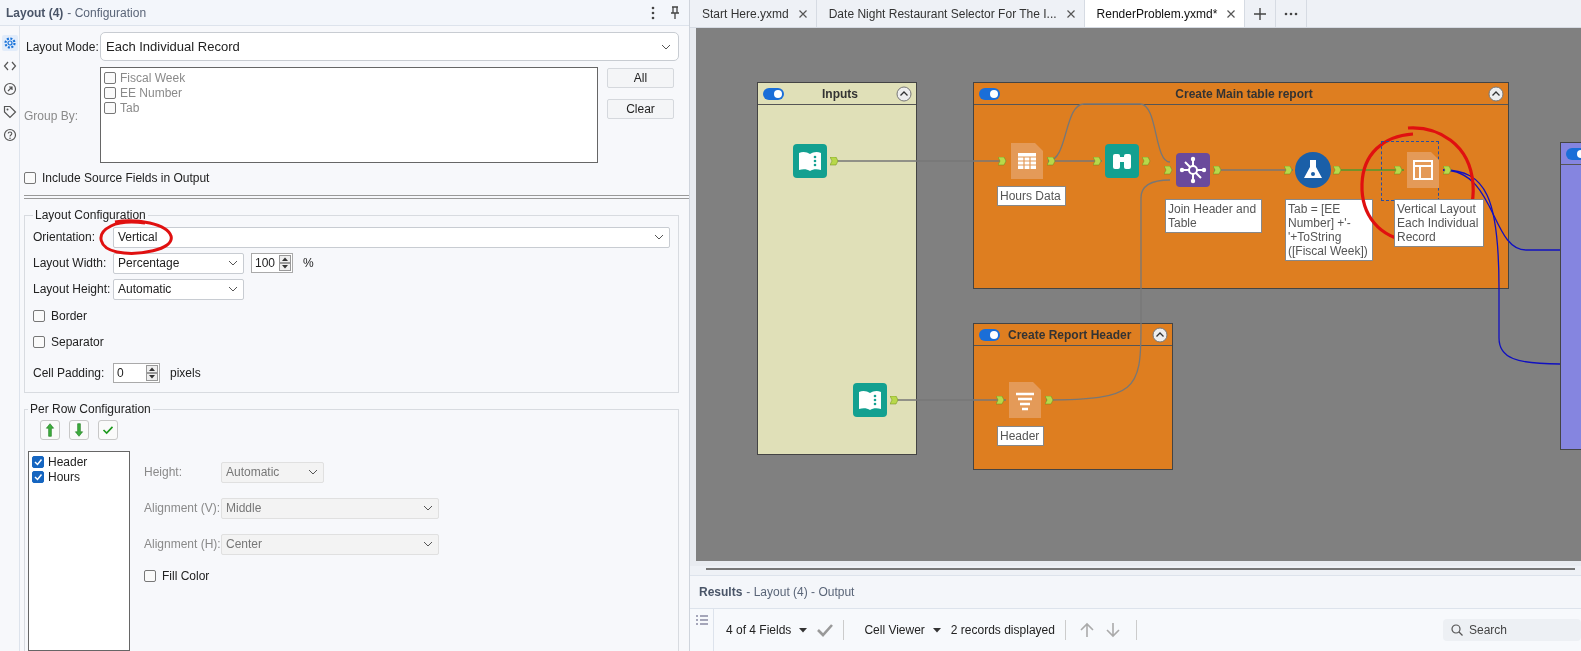 The height and width of the screenshot is (651, 1581). What do you see at coordinates (640, 109) in the screenshot?
I see `button: Clear` at bounding box center [640, 109].